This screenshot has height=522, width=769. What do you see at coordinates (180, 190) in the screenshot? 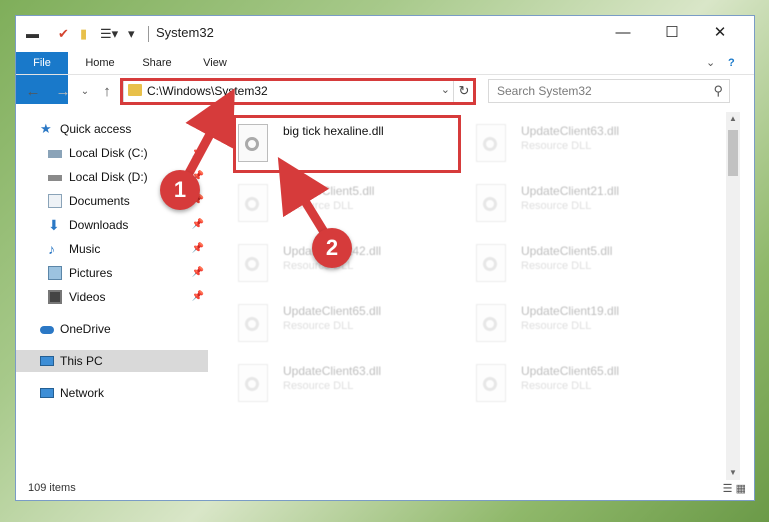
I see `callout-1: 1` at bounding box center [180, 190].